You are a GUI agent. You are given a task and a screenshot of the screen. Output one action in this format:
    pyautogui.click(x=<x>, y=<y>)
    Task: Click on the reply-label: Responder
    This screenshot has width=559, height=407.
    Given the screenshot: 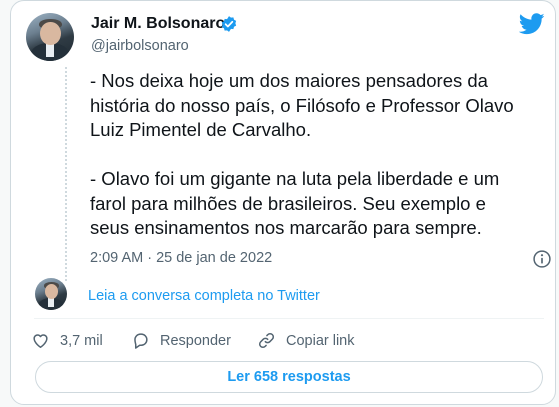 What is the action you would take?
    pyautogui.click(x=195, y=340)
    